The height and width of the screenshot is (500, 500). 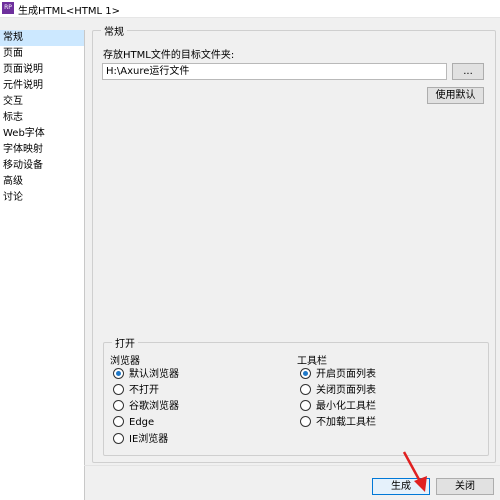 I want to click on radio-label: 不加载工具栏, so click(x=346, y=422).